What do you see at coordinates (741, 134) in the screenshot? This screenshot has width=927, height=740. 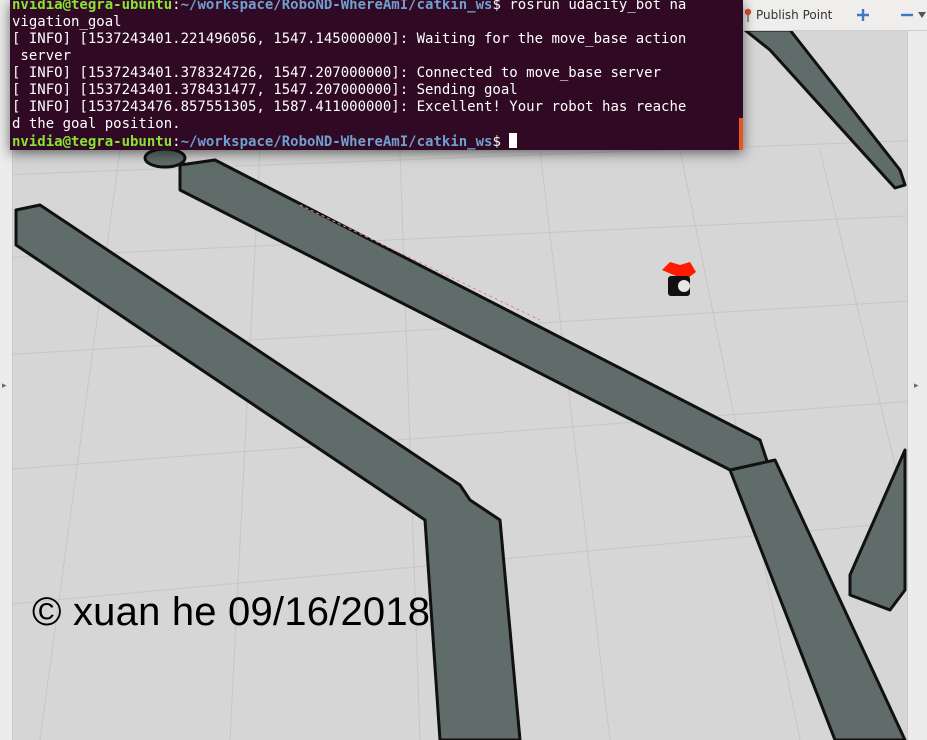 I see `terminal-scrollbar` at bounding box center [741, 134].